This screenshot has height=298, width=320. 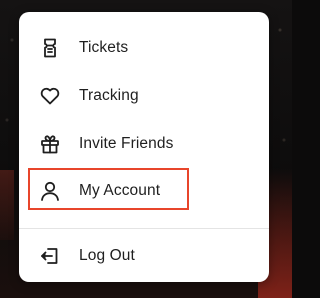 What do you see at coordinates (109, 95) in the screenshot?
I see `menu-item-label: Tracking` at bounding box center [109, 95].